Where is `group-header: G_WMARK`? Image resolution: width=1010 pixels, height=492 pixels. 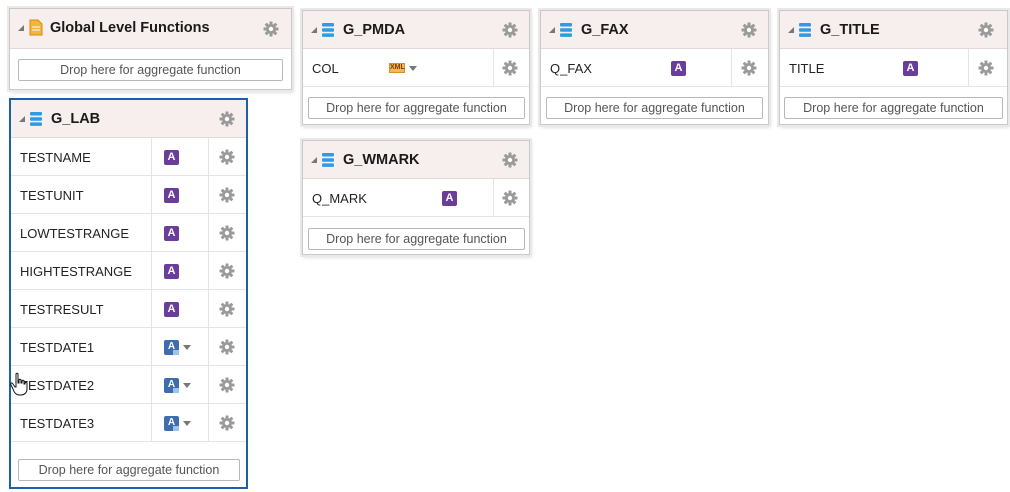
group-header: G_WMARK is located at coordinates (416, 160).